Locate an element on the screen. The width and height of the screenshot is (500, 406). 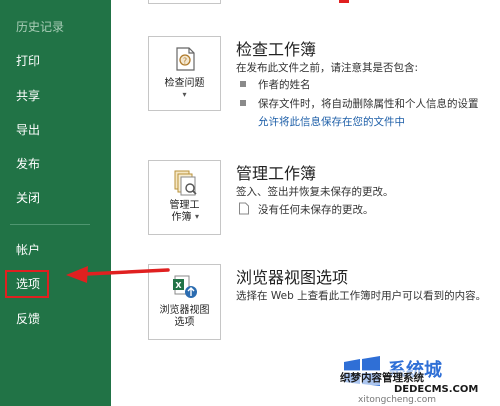
nav-history: 历史记录 is located at coordinates (40, 27).